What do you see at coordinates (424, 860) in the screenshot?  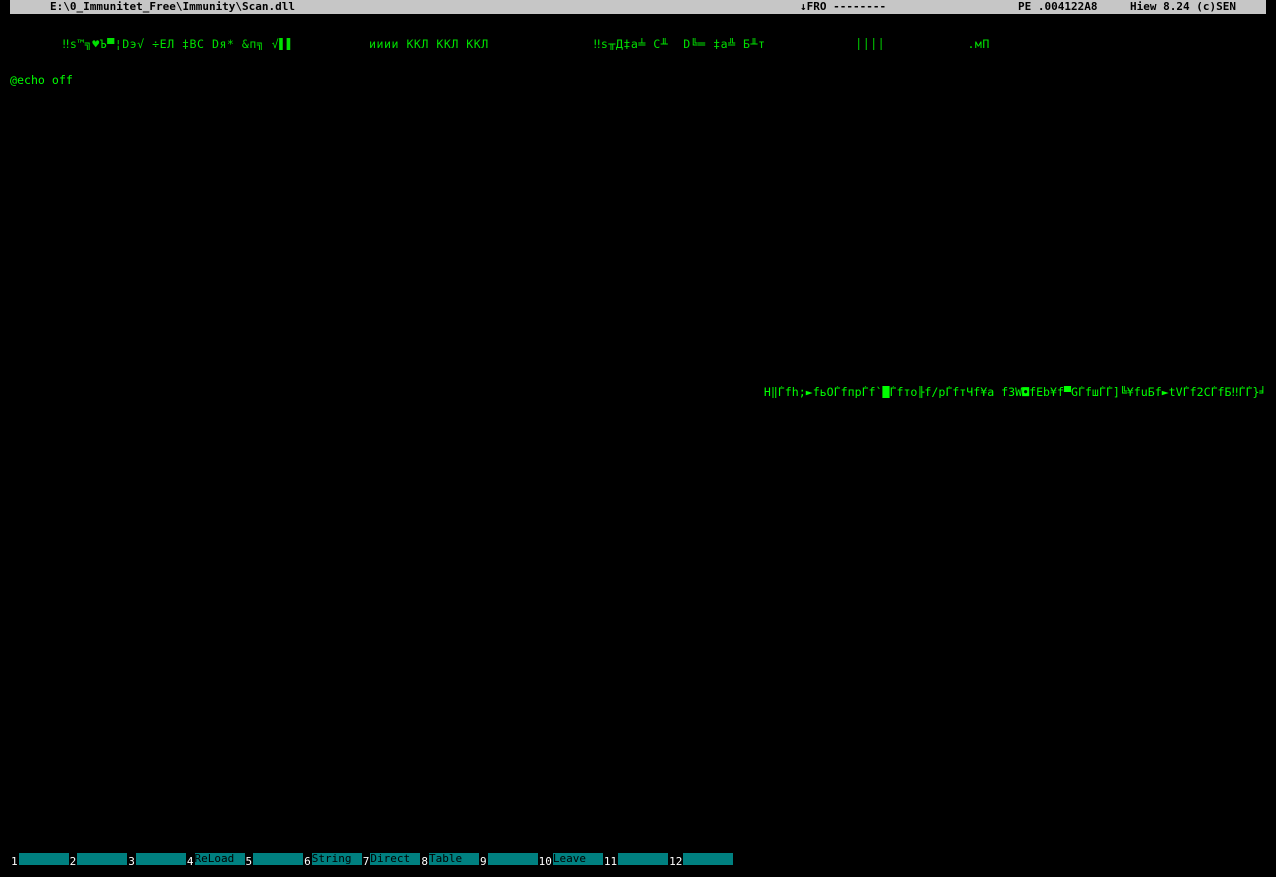 I see `function-key-number: 8` at bounding box center [424, 860].